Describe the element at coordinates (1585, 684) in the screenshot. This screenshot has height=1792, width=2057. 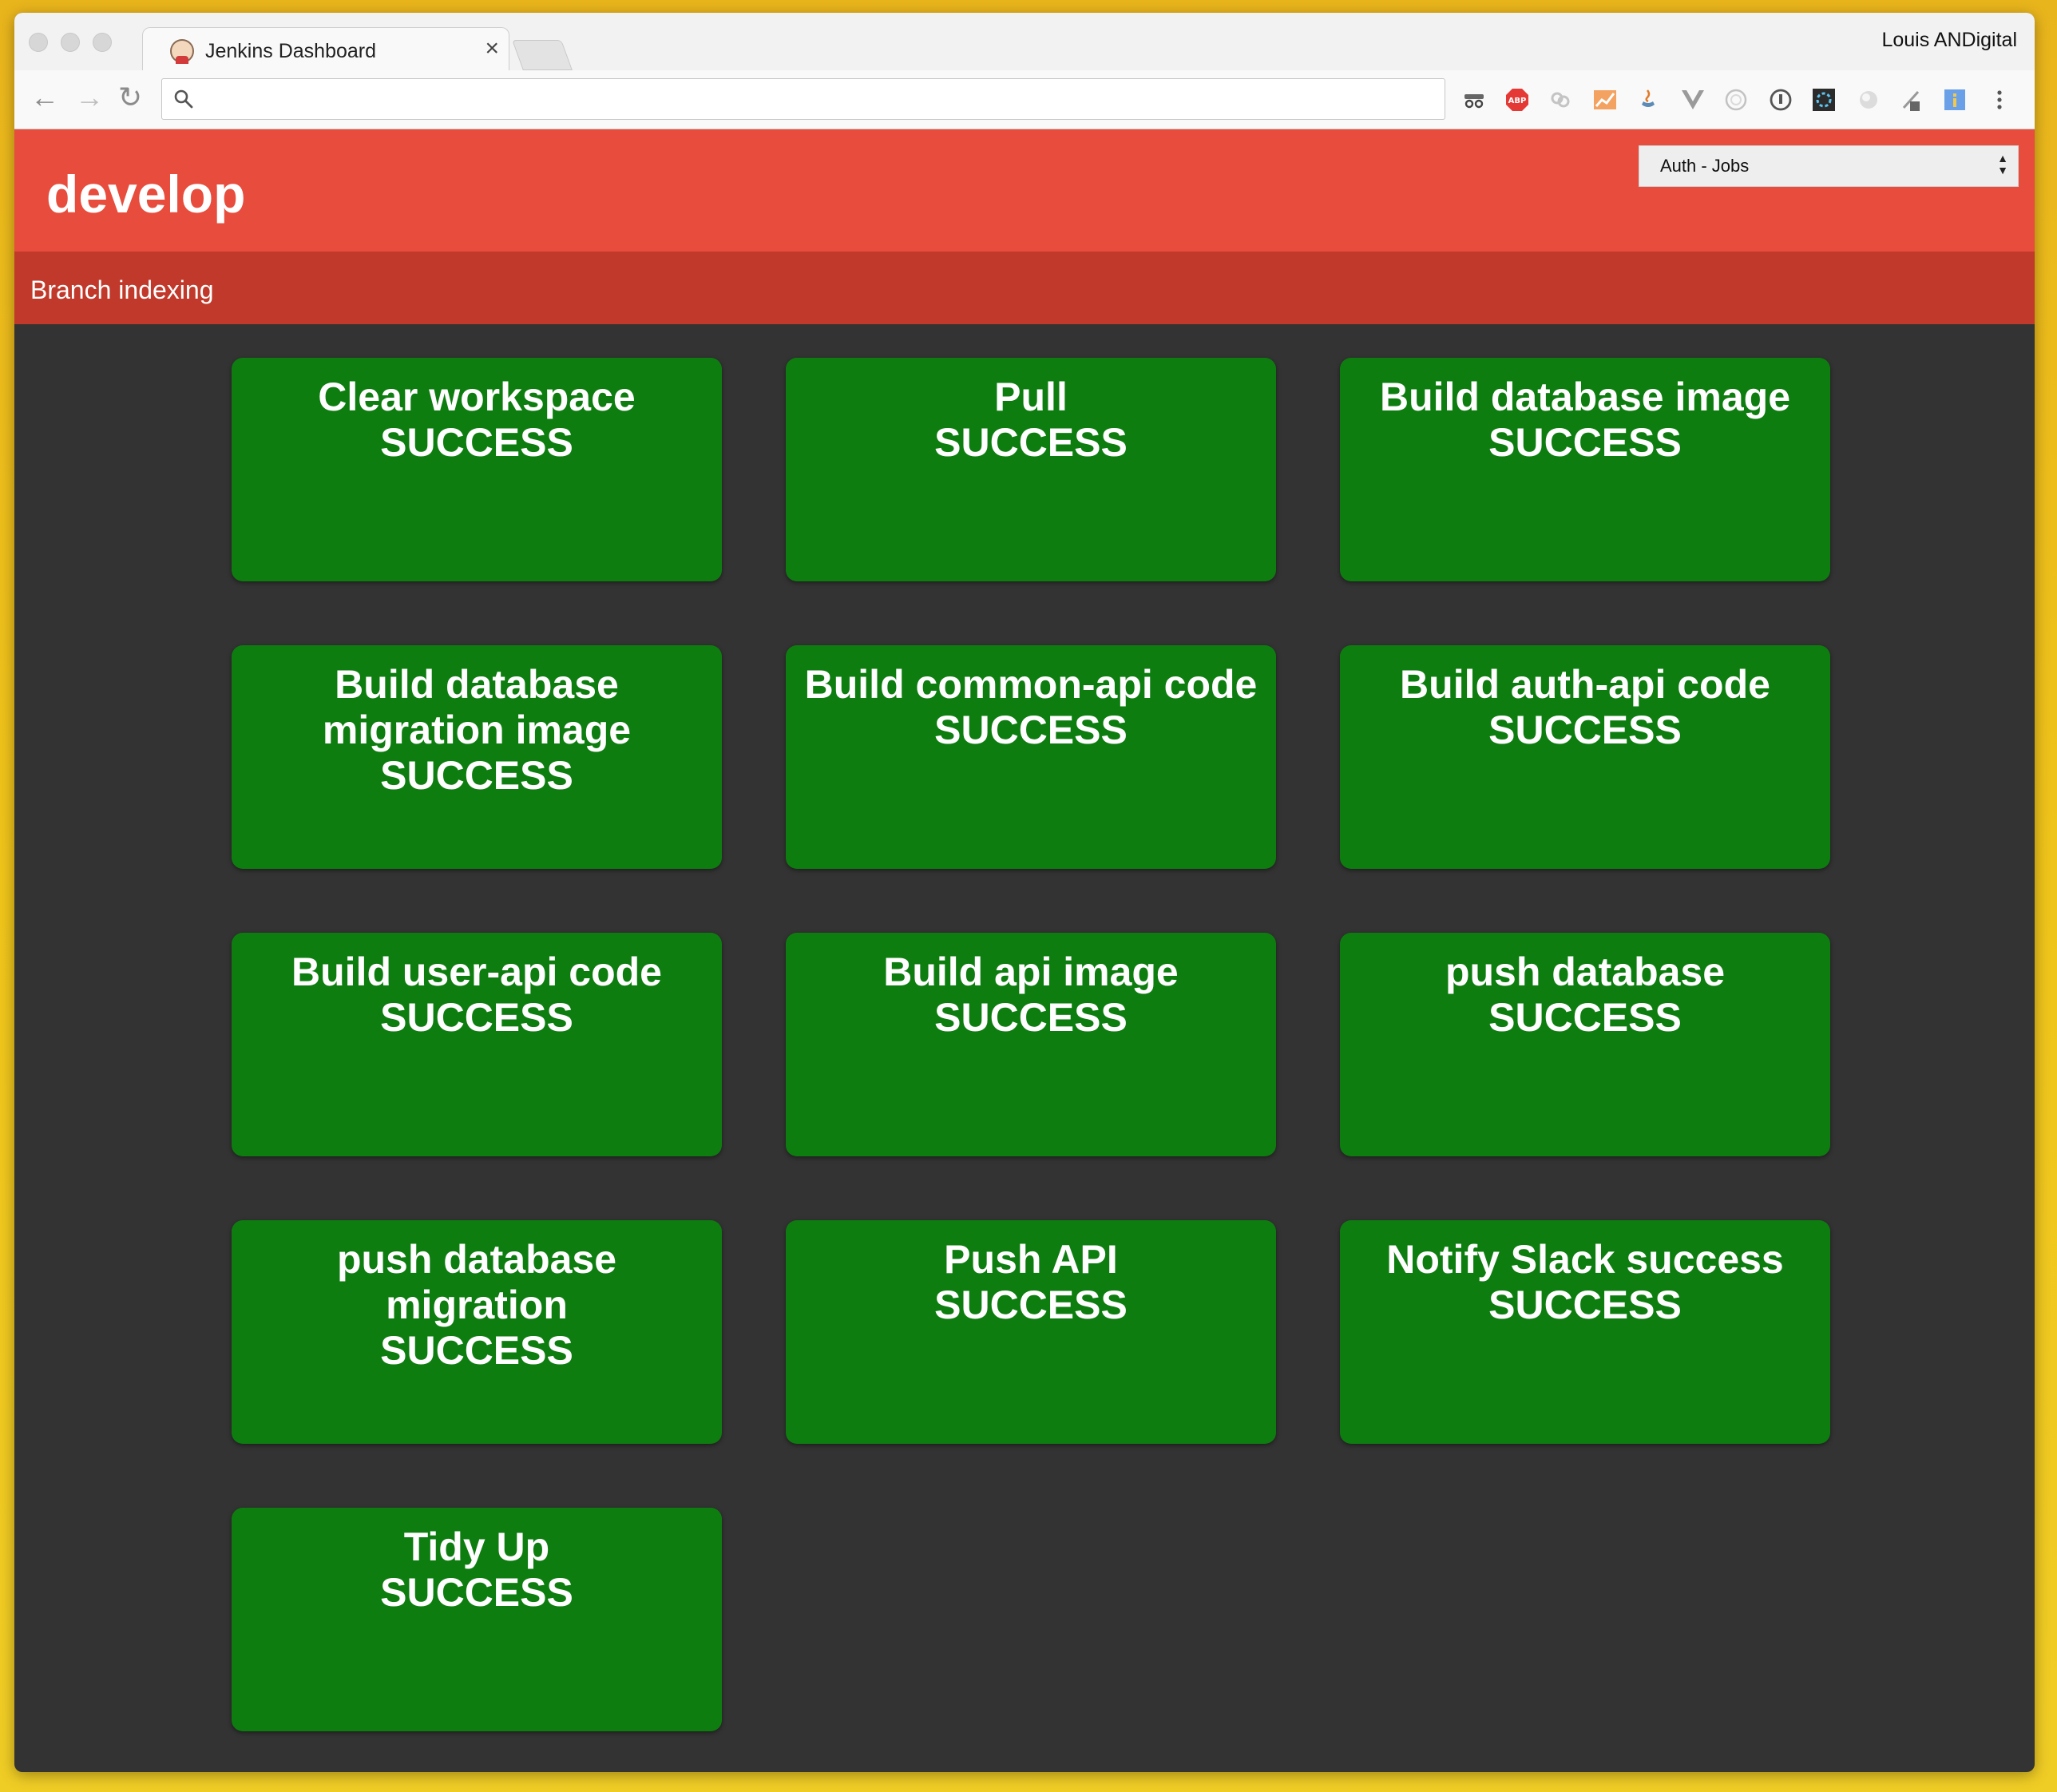
I see `stage-name: Build auth-api code` at that location.